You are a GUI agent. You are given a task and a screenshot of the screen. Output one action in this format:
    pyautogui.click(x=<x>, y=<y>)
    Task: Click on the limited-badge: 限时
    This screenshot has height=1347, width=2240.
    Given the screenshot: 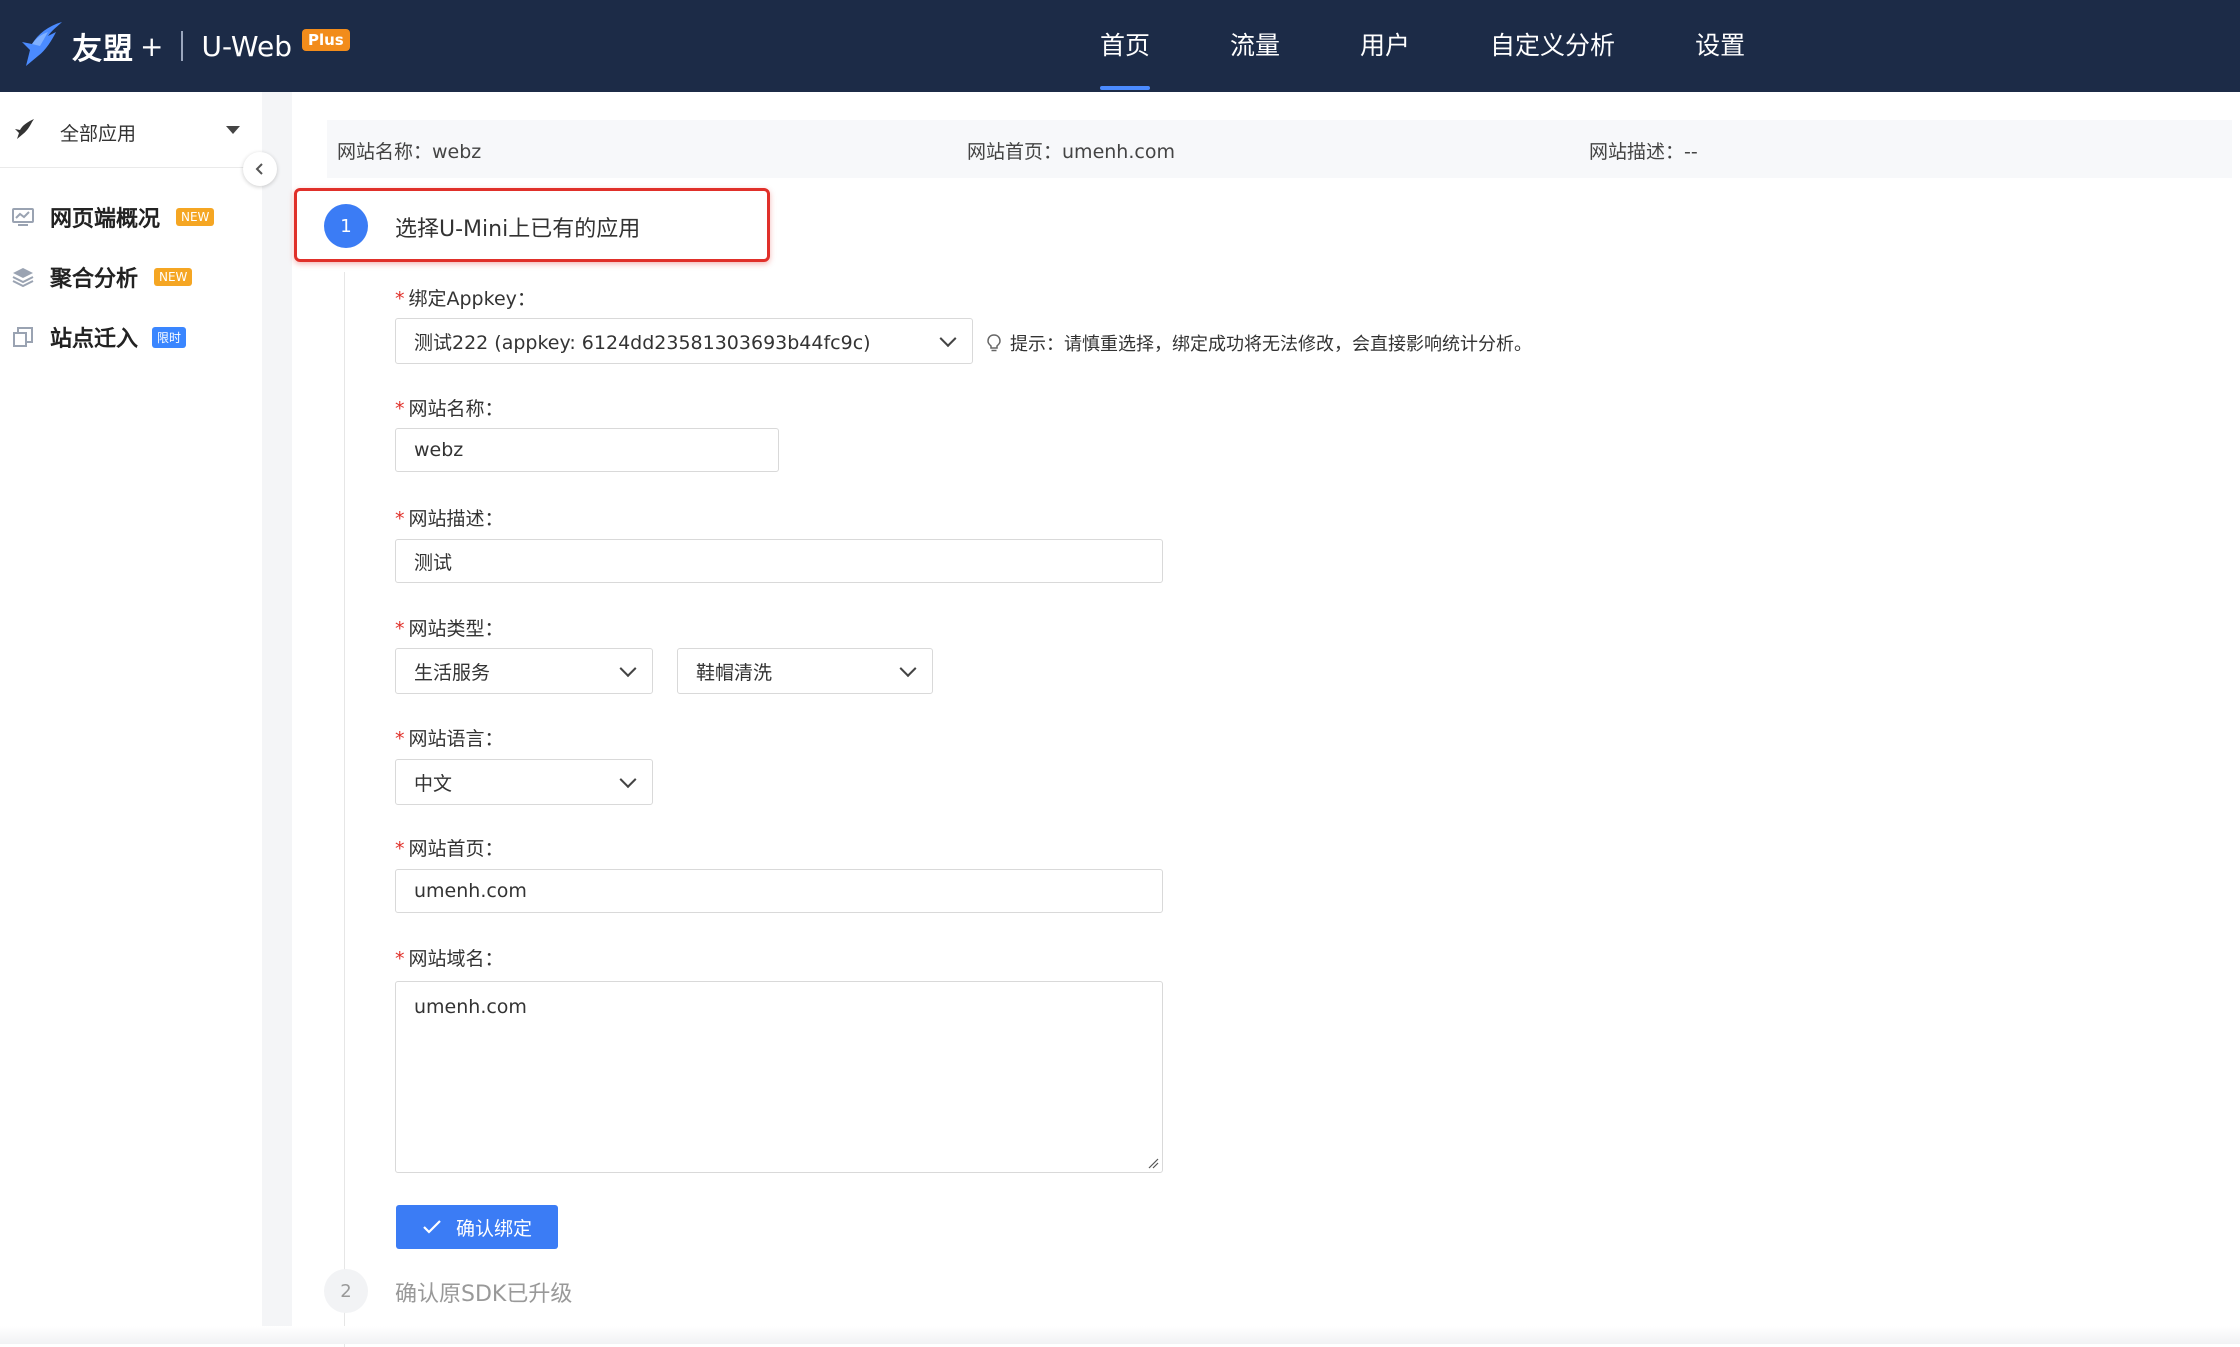 What is the action you would take?
    pyautogui.click(x=169, y=337)
    